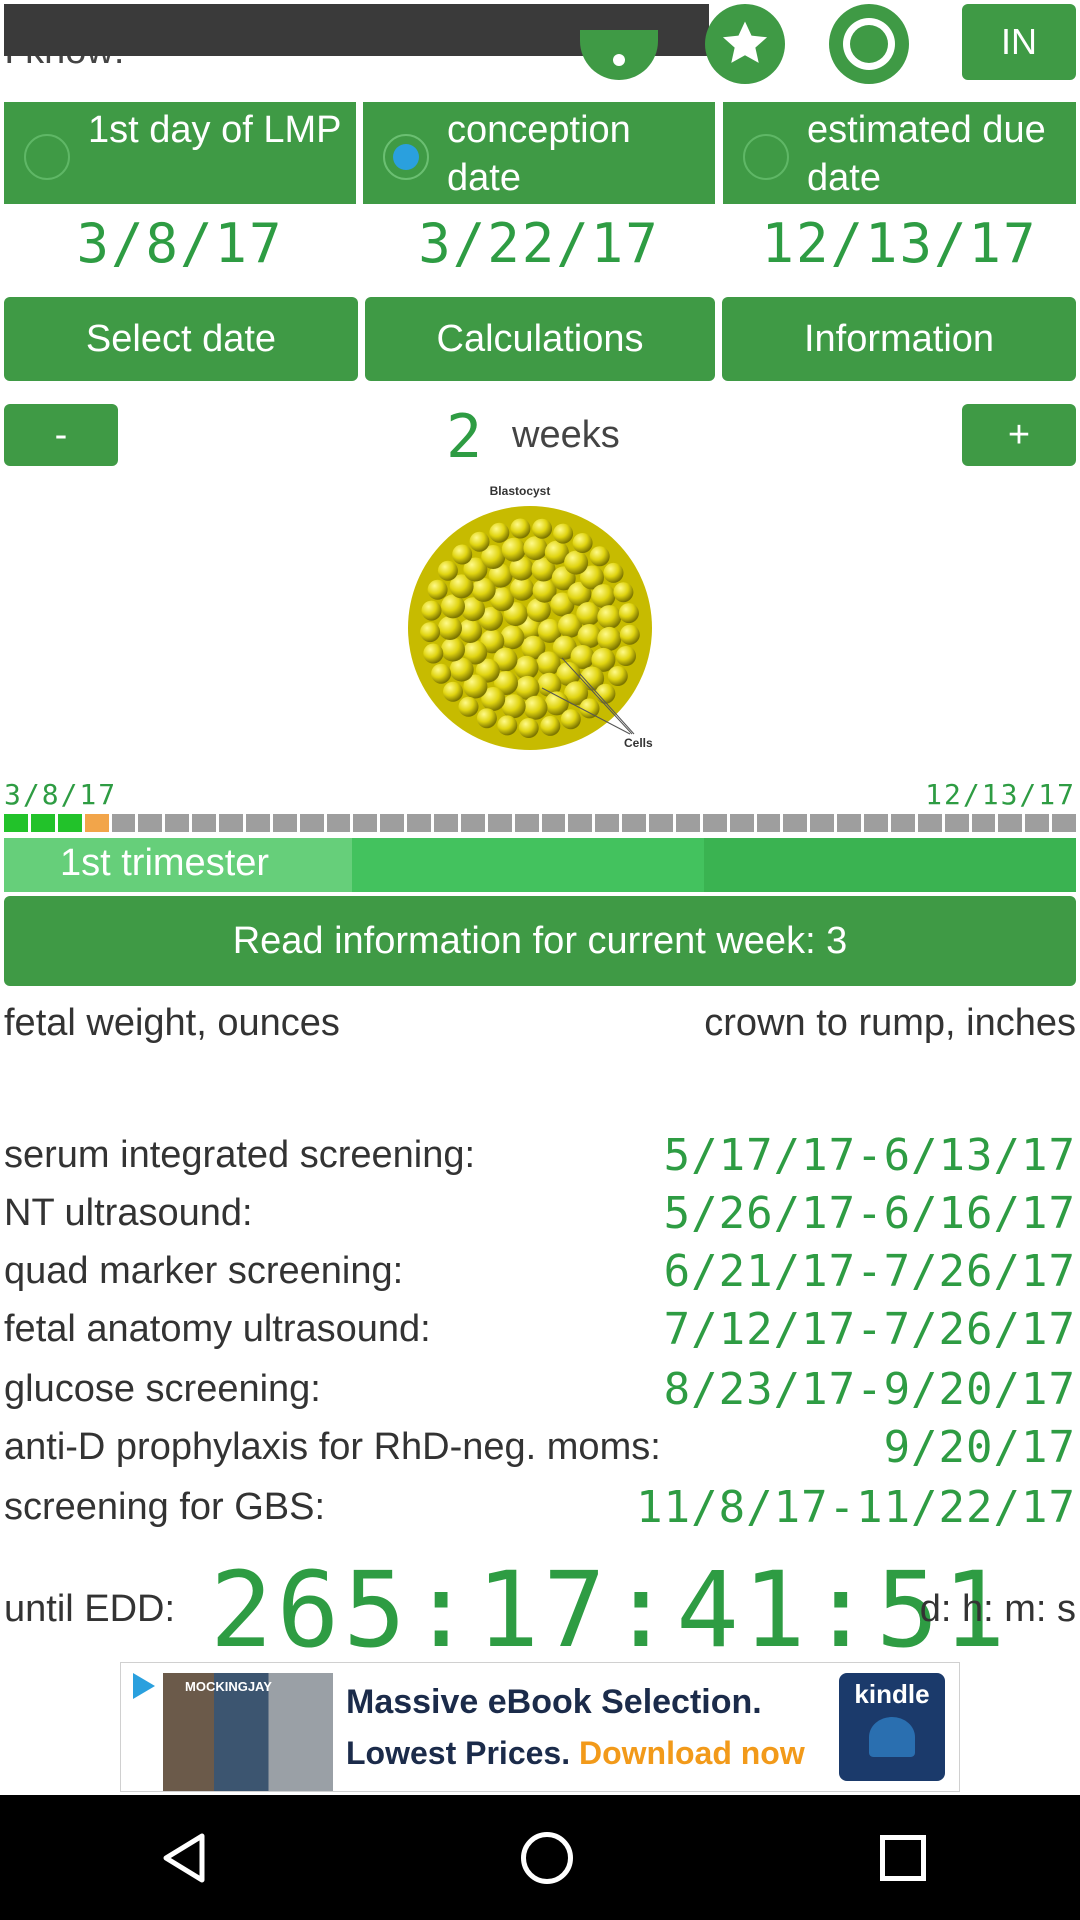  I want to click on back-icon, so click(184, 1858).